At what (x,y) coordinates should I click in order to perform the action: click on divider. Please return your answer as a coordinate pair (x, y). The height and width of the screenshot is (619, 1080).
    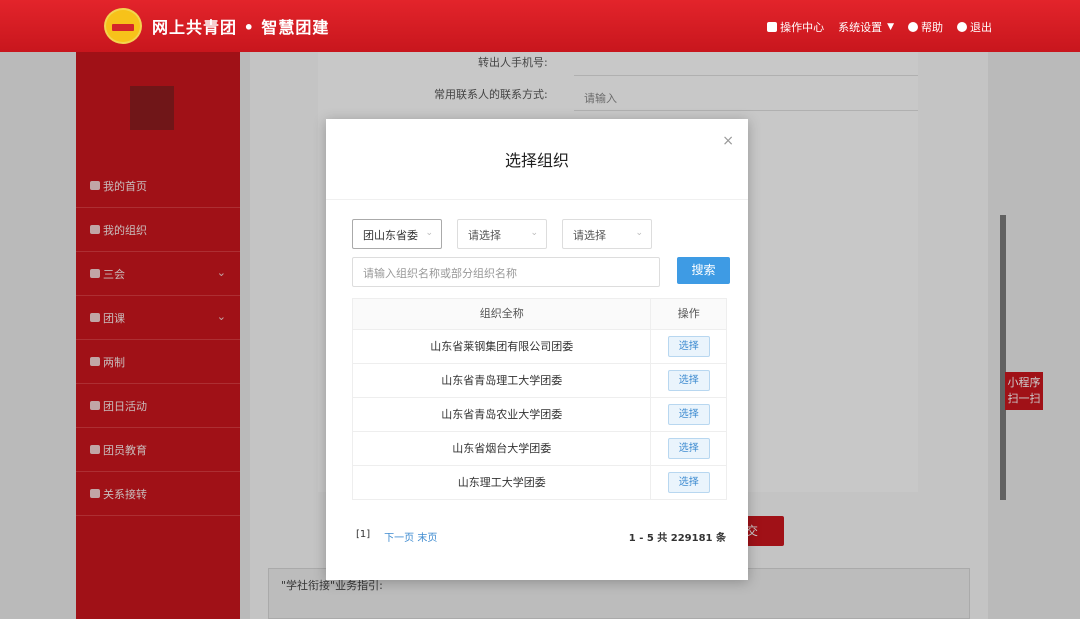
    Looking at the image, I should click on (537, 199).